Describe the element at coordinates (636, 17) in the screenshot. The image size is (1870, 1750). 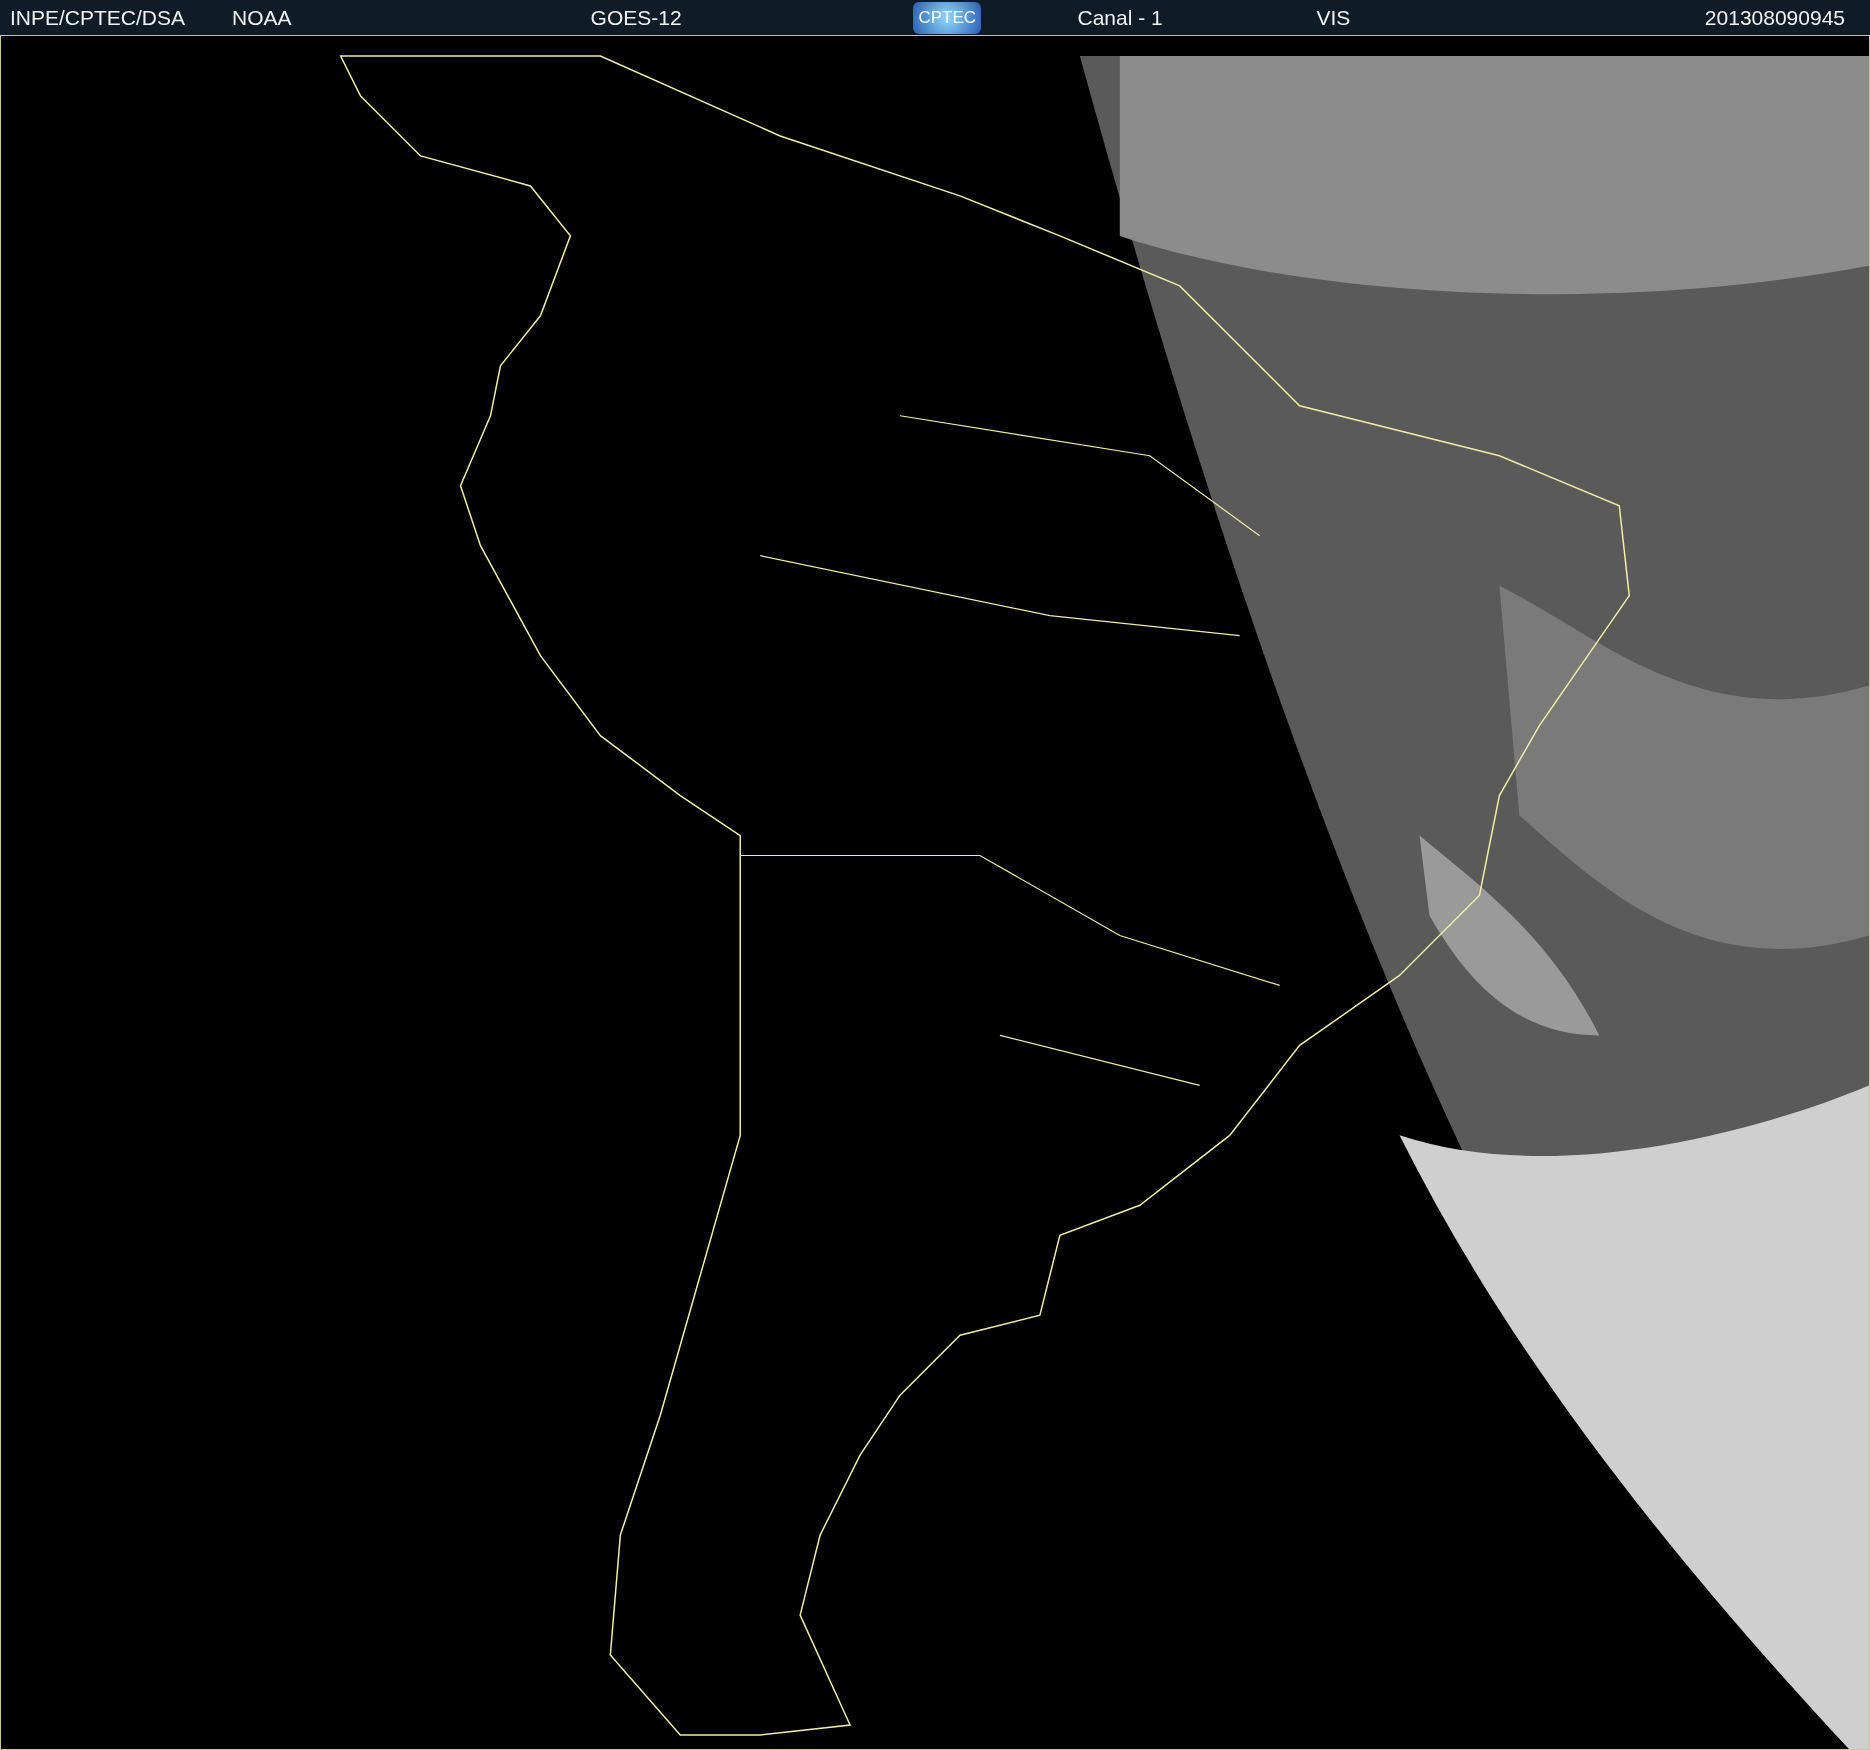
I see `header-label: GOES-12` at that location.